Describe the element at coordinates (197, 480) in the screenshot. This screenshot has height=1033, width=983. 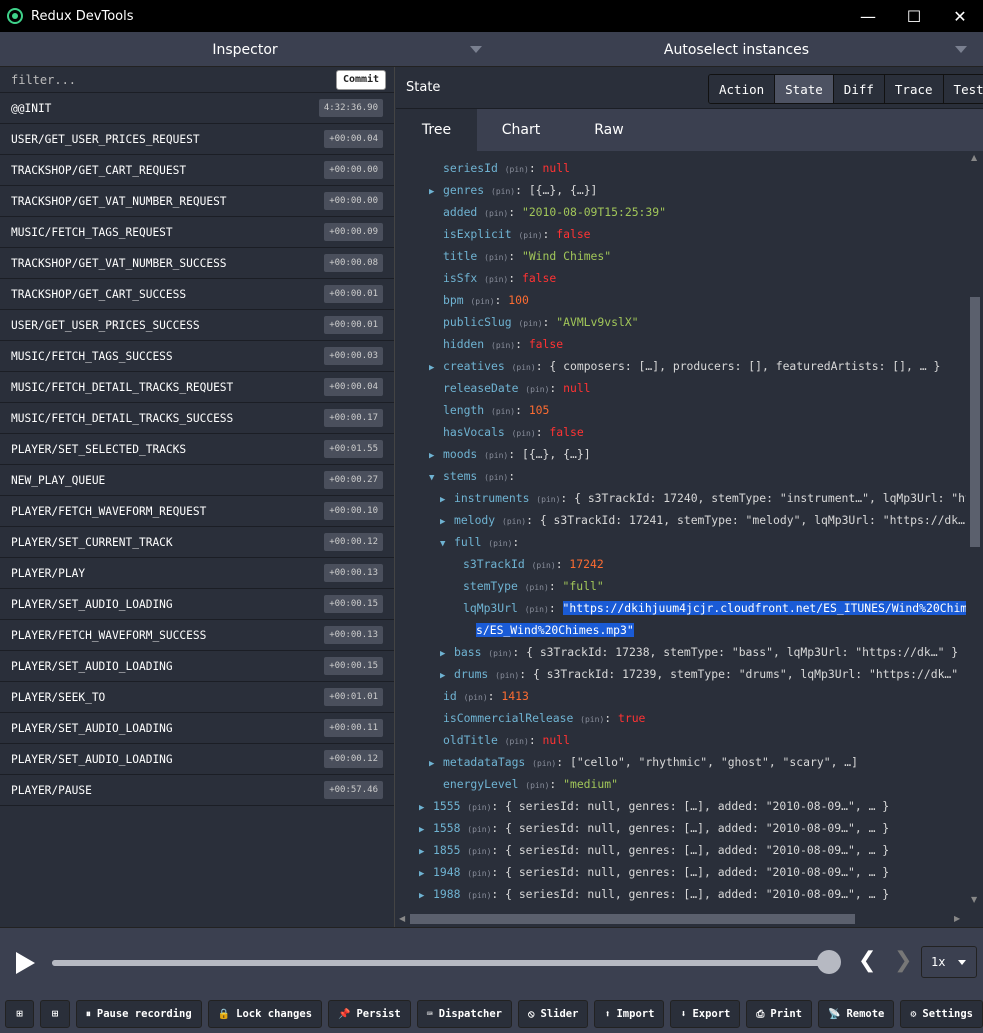
I see `action-row: NEW_PLAY_QUEUE +00:00.27` at that location.